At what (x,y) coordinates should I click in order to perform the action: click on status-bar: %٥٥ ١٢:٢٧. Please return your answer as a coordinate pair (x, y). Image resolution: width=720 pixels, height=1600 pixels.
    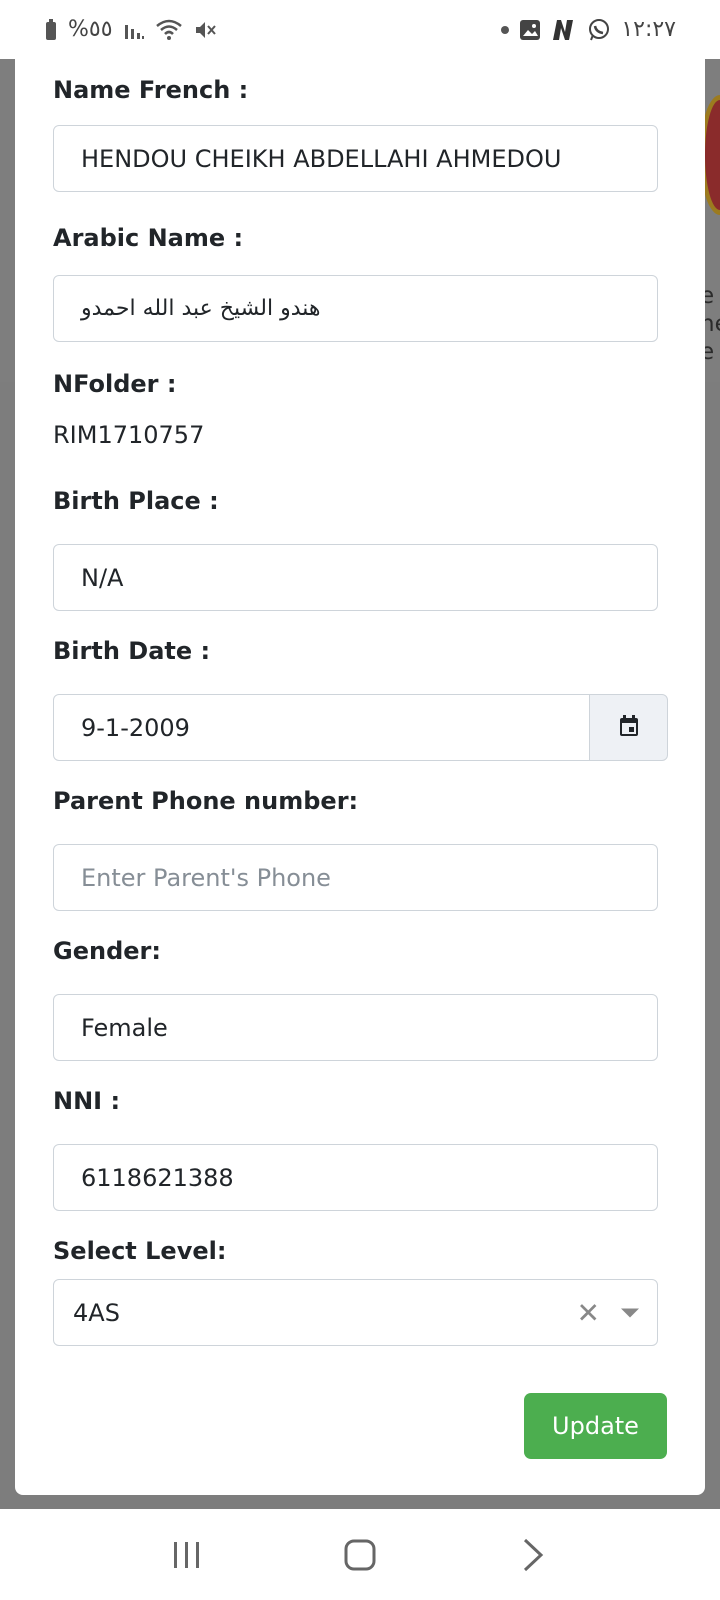
    Looking at the image, I should click on (360, 29).